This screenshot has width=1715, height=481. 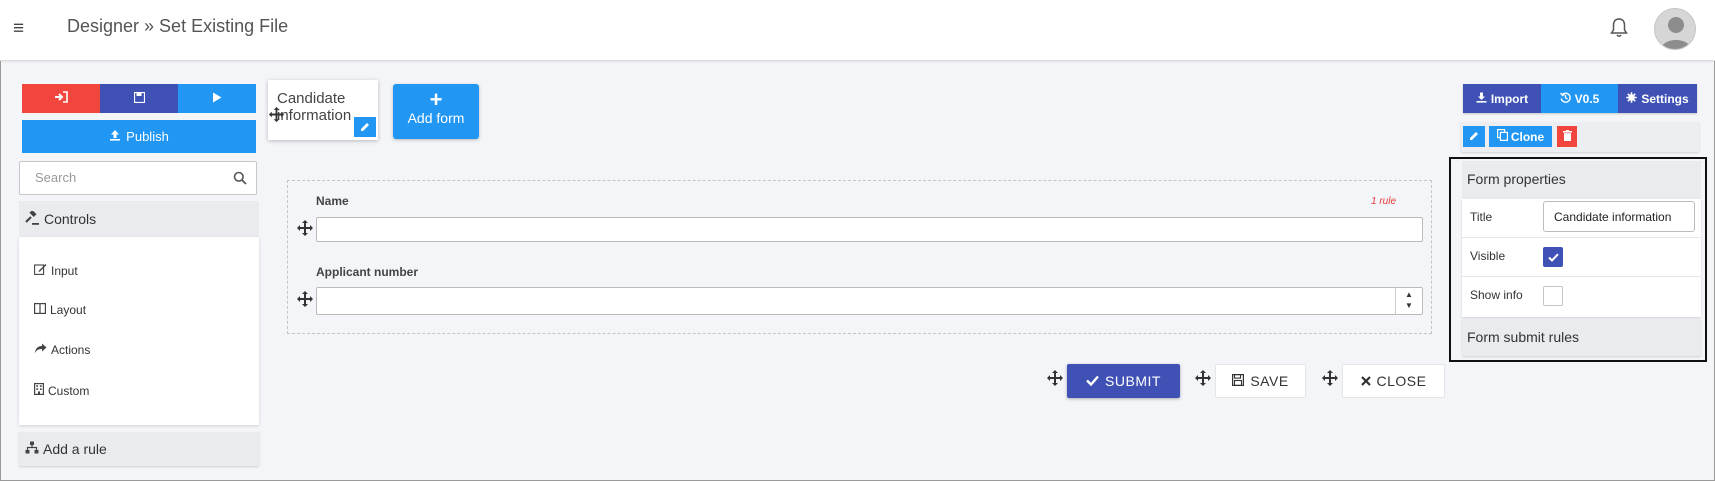 I want to click on clone-label: Clone, so click(x=1527, y=136).